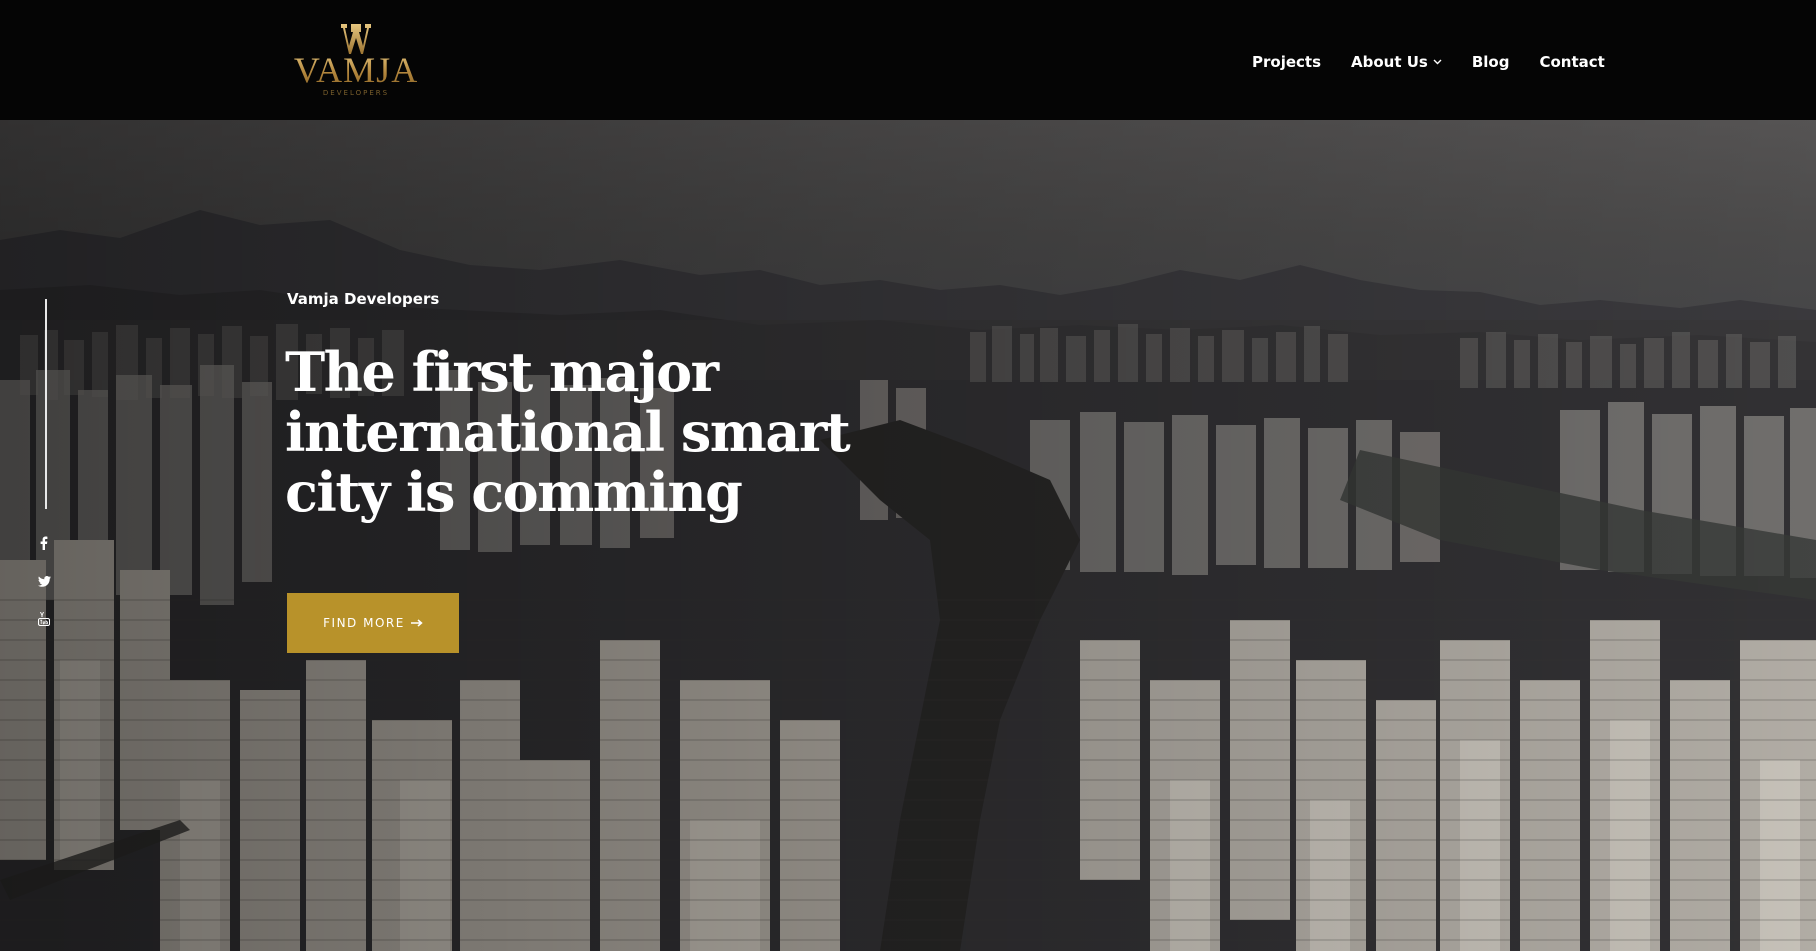 The width and height of the screenshot is (1816, 951). I want to click on social-youtube-link, so click(44, 622).